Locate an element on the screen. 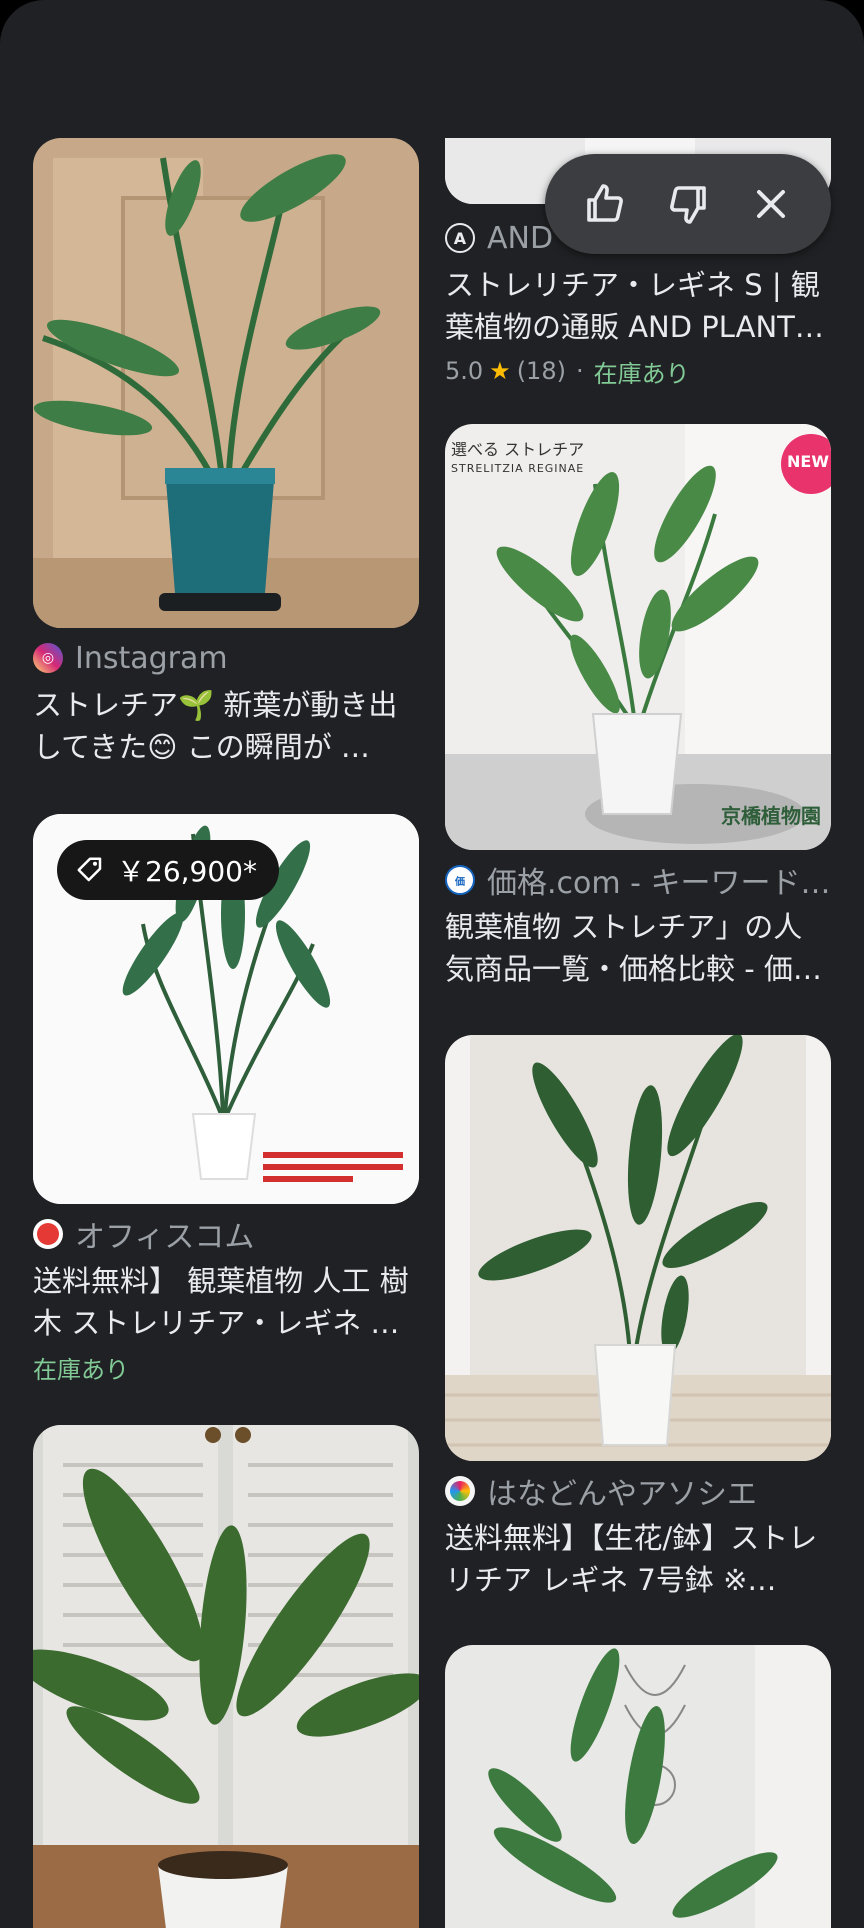  thumb-up-icon is located at coordinates (604, 203).